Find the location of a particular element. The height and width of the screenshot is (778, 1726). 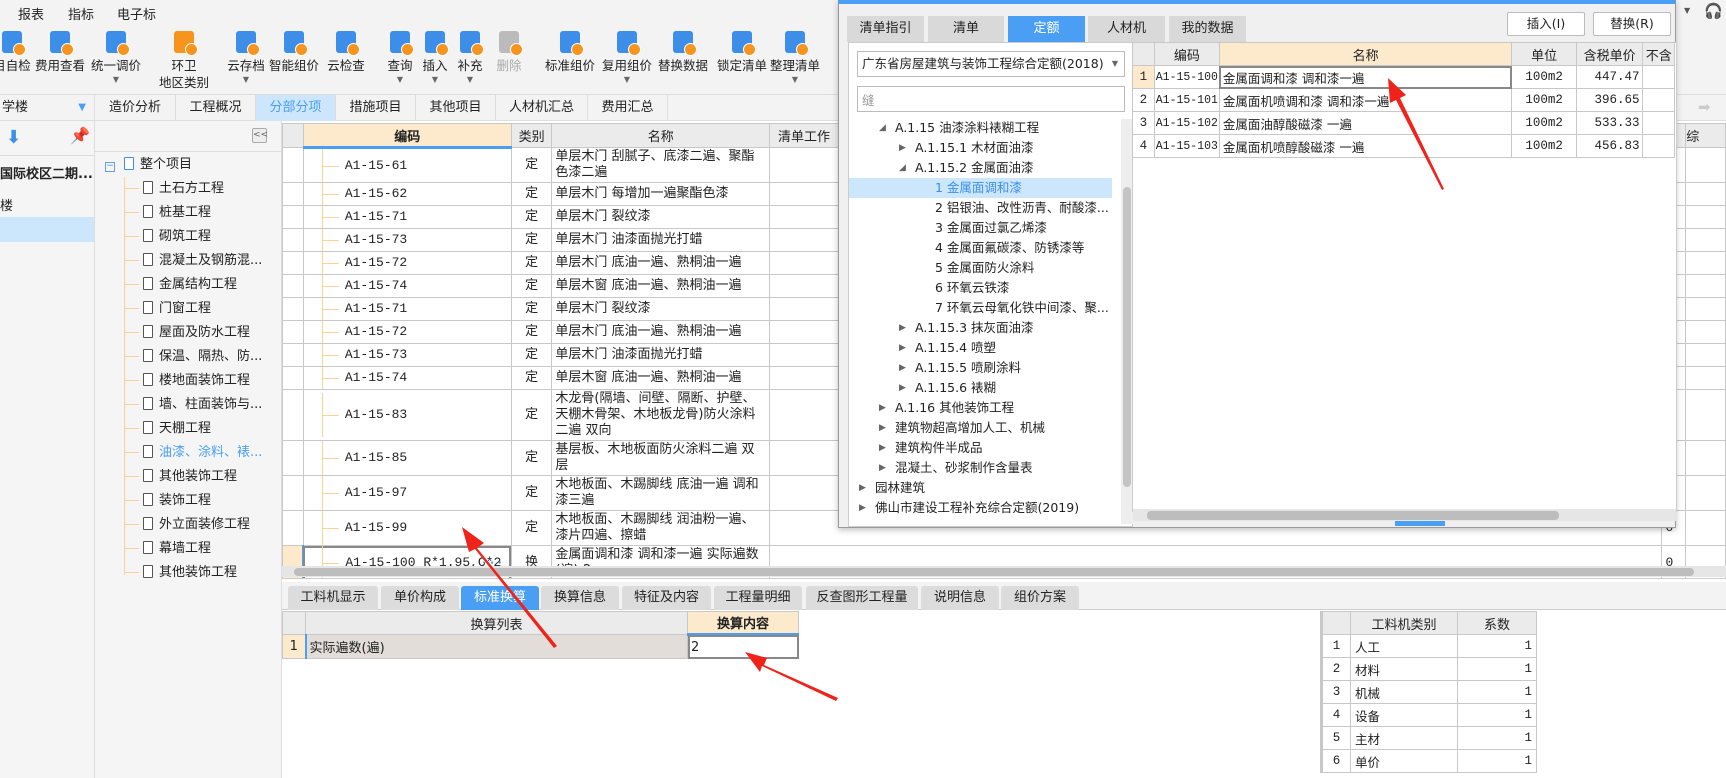

bottom-tab-3: 换算信息 is located at coordinates (580, 598).